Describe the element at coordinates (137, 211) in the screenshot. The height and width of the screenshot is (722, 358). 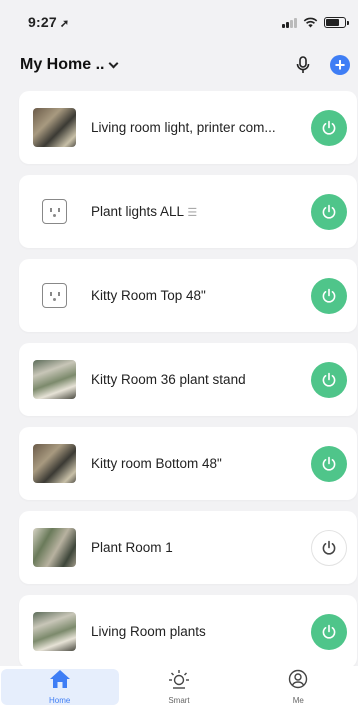
I see `device-name-text: Plant lights ALL` at that location.